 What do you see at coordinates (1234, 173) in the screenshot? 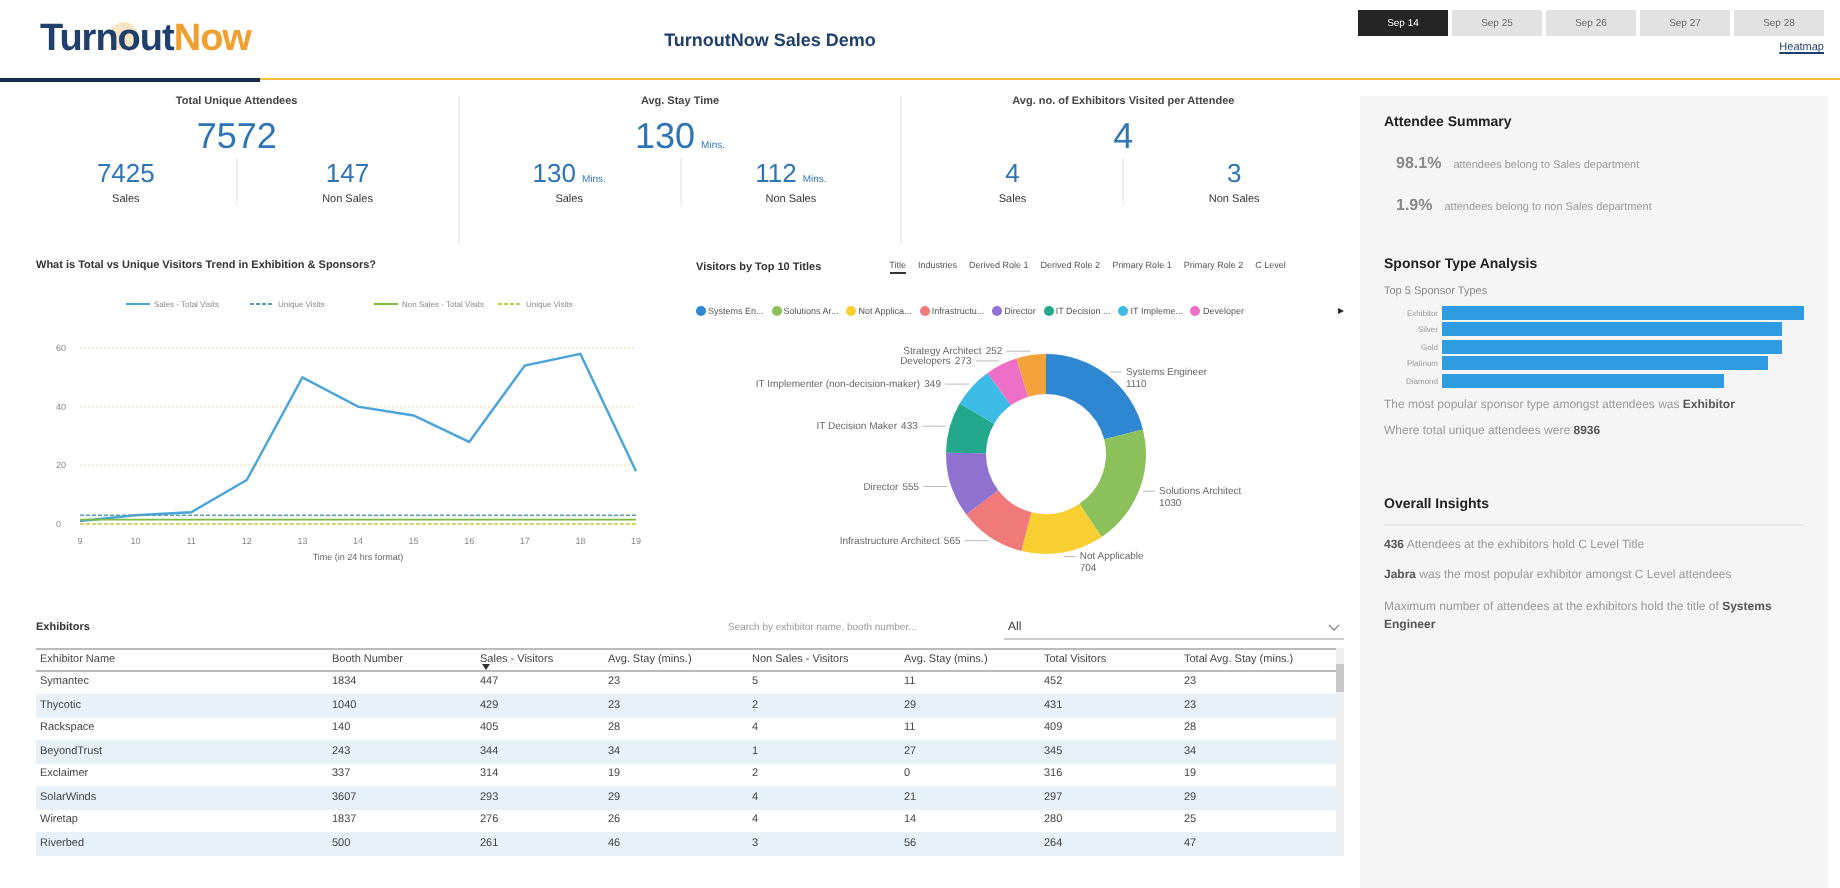
I see `kpi-value: 3` at bounding box center [1234, 173].